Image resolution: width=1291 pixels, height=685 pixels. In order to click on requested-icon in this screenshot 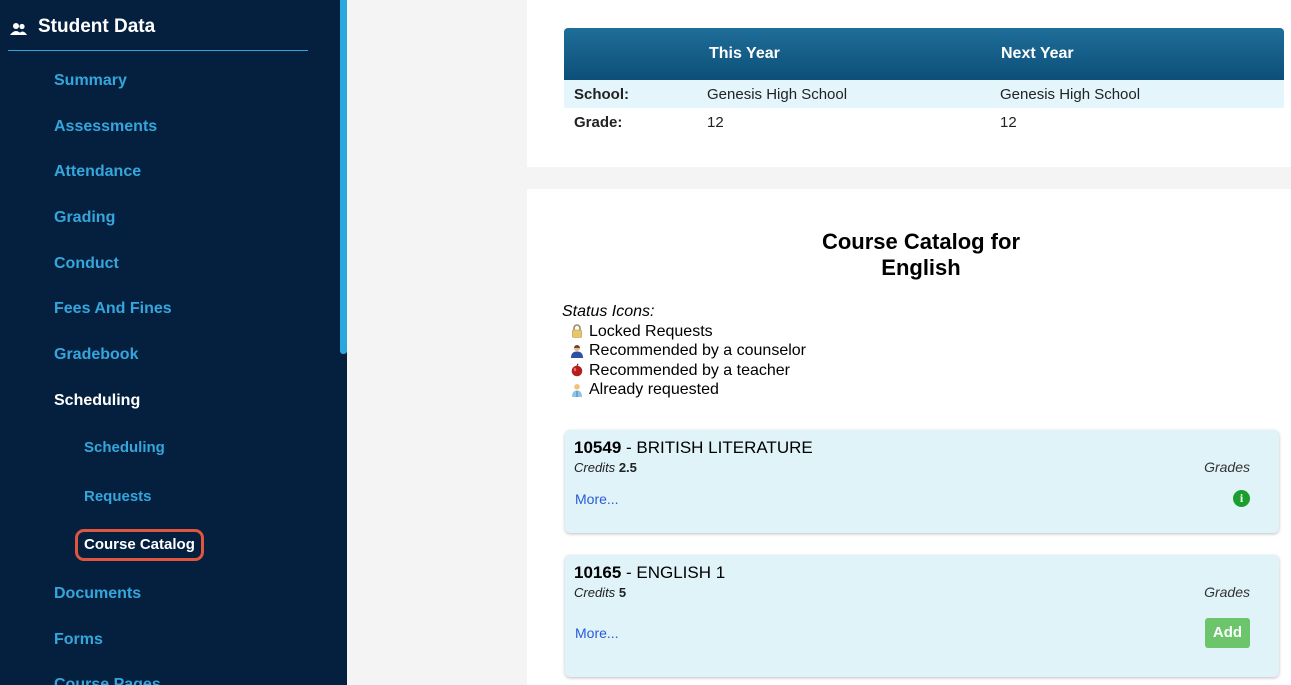, I will do `click(577, 390)`.